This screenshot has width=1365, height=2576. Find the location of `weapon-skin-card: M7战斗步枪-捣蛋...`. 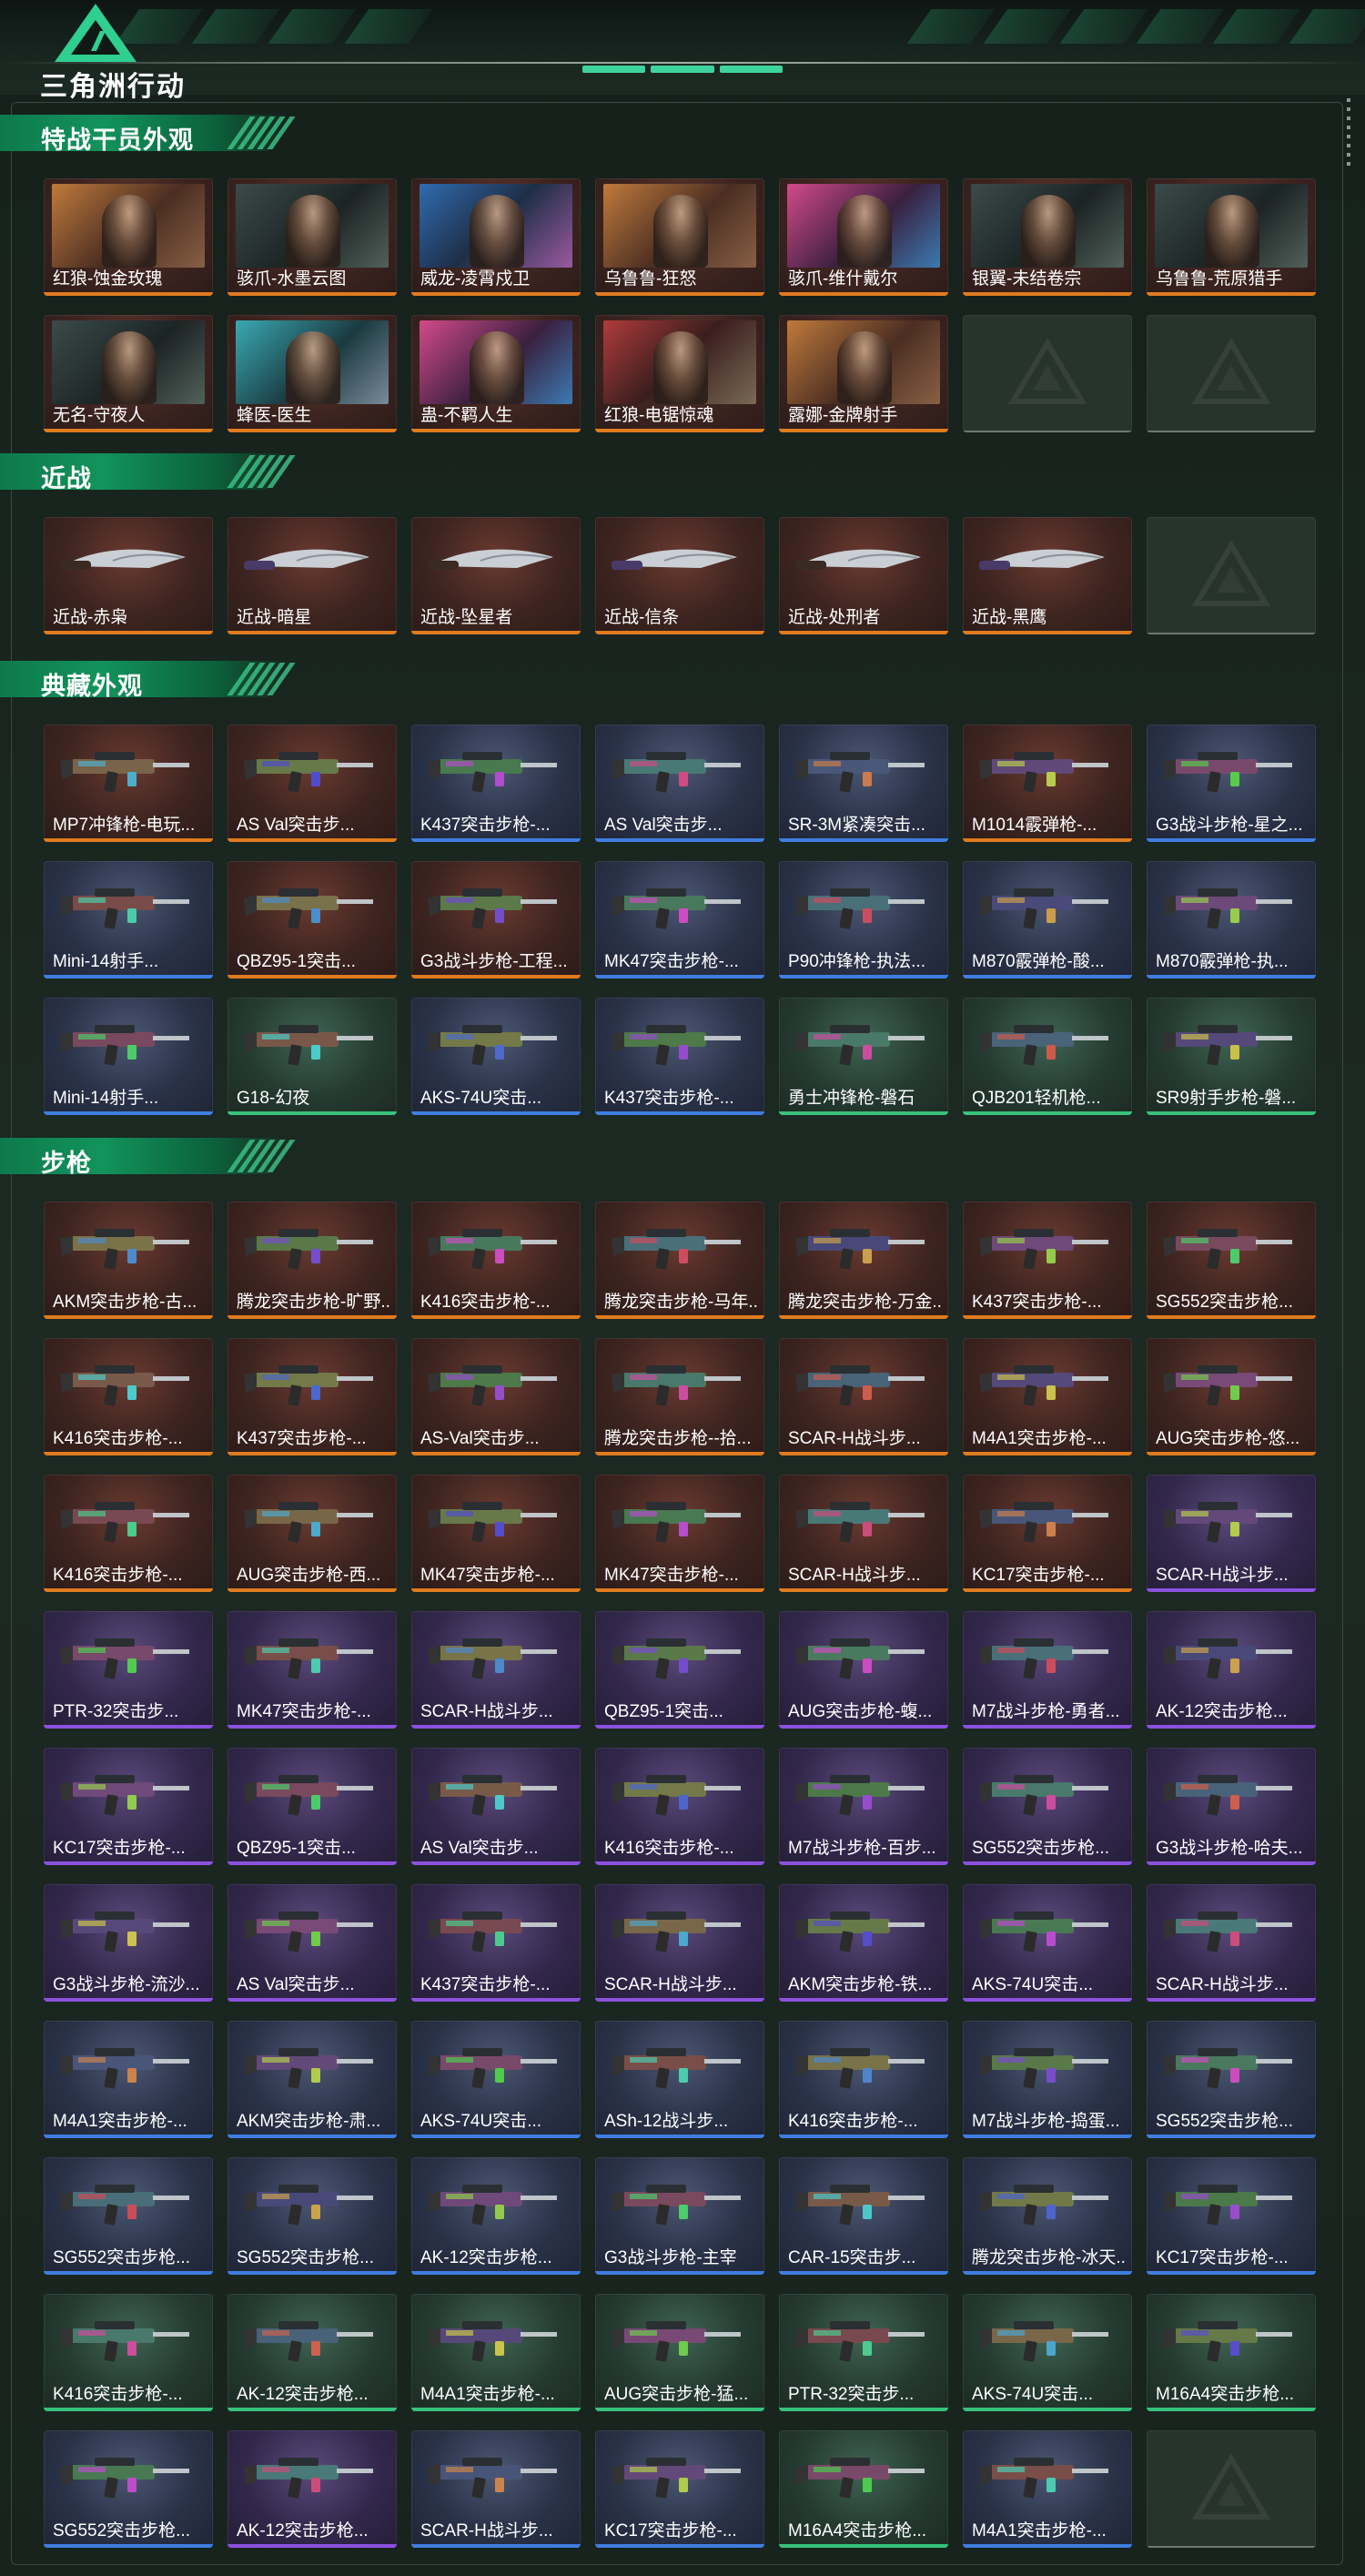

weapon-skin-card: M7战斗步枪-捣蛋... is located at coordinates (1048, 2079).